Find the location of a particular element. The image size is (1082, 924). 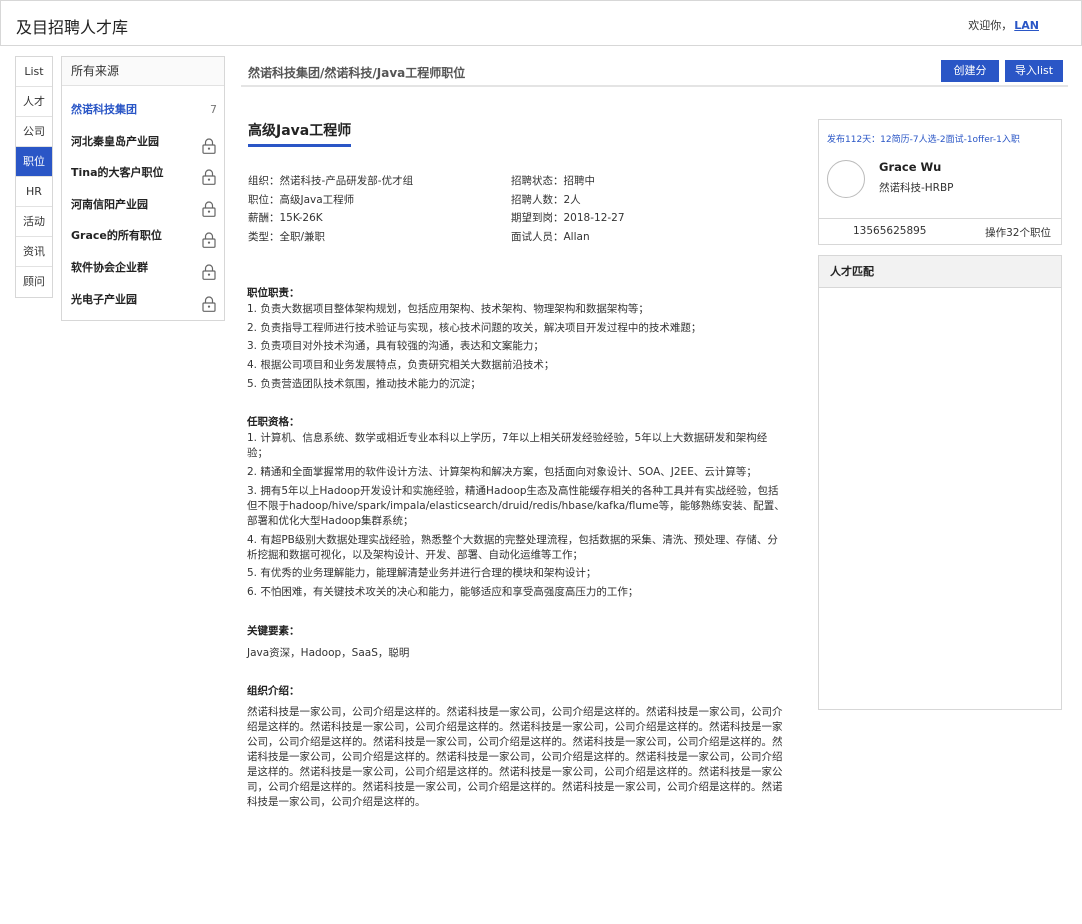

hr-role: 然诺科技-HRBP is located at coordinates (916, 188).